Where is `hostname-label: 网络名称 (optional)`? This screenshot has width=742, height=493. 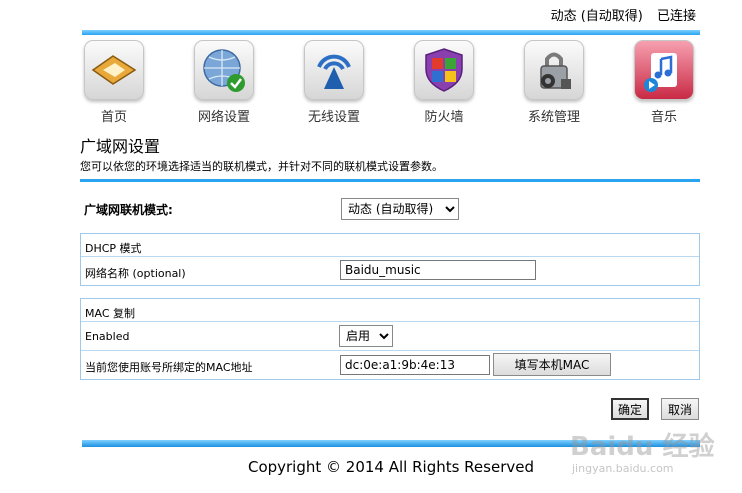
hostname-label: 网络名称 (optional) is located at coordinates (135, 273).